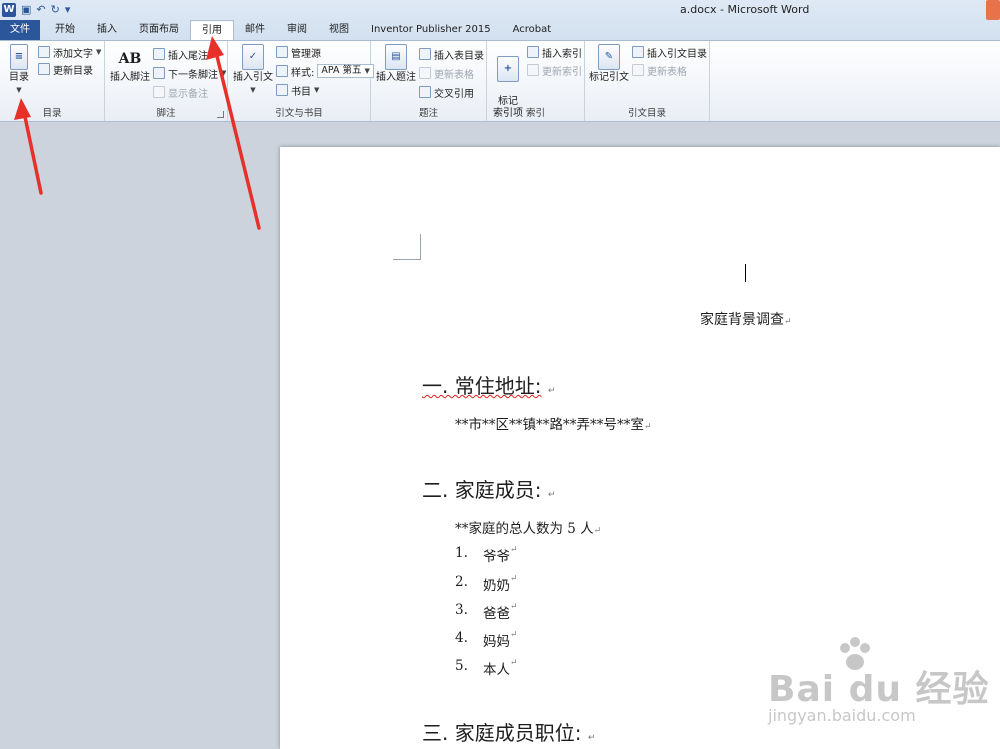 This screenshot has height=749, width=1000. What do you see at coordinates (26, 10) in the screenshot?
I see `save-icon: ▣` at bounding box center [26, 10].